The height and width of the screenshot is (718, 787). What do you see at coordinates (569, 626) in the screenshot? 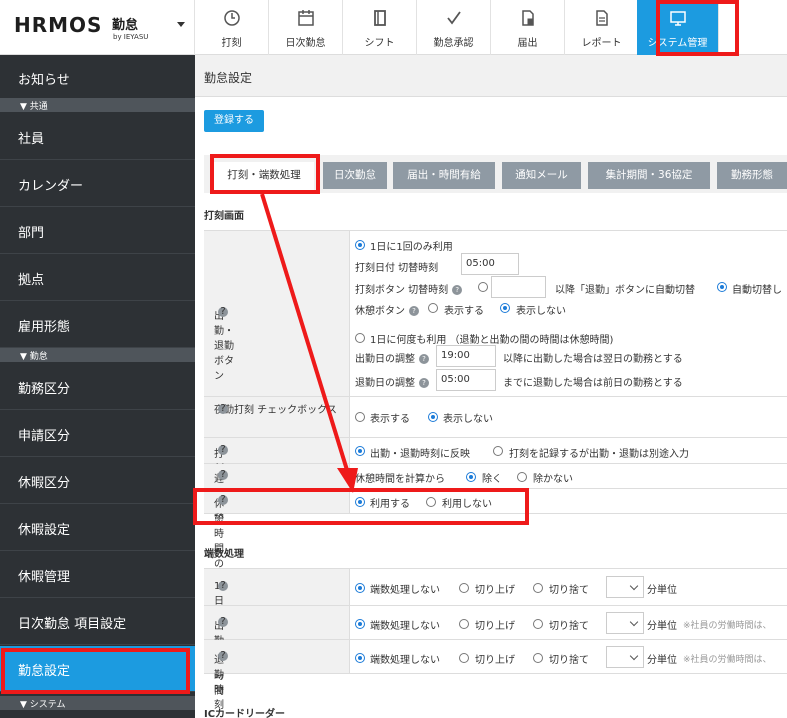
I see `option-round-down: 切り捨て` at bounding box center [569, 626].